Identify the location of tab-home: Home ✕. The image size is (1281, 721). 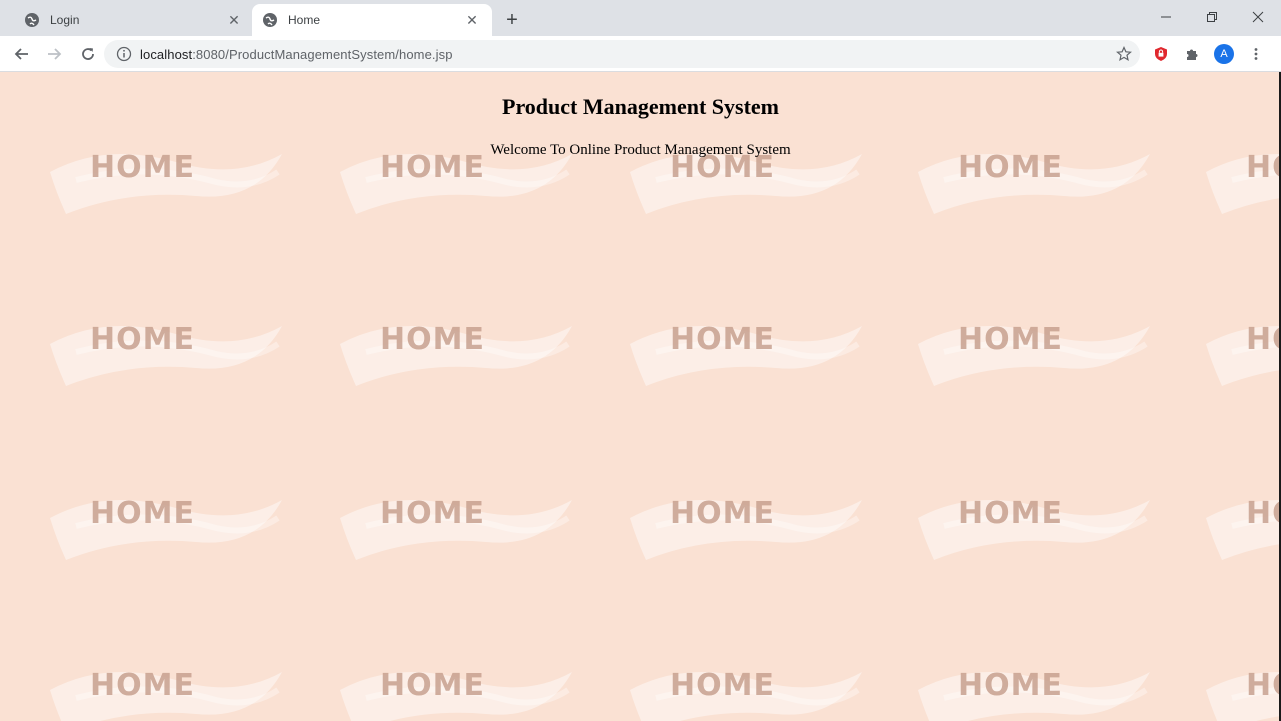
(372, 20).